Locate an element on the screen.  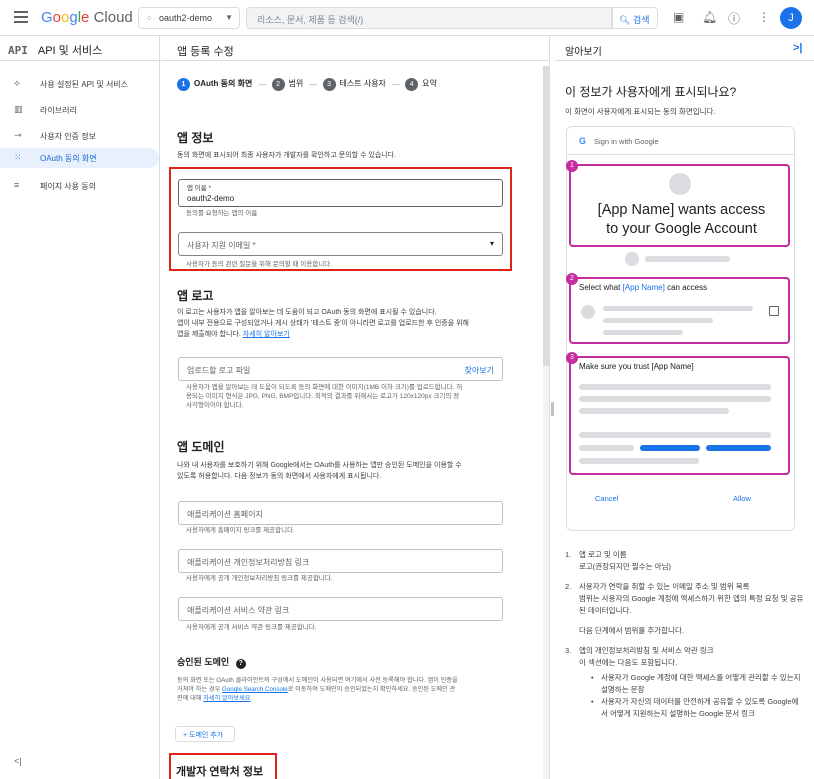
consent-icon: ⁙ is located at coordinates (18, 157).